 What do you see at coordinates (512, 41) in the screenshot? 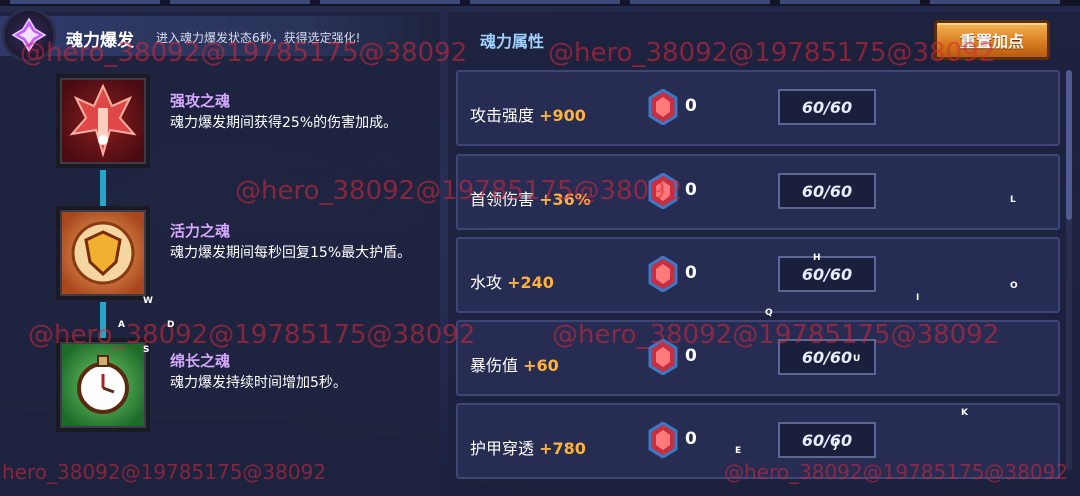
I see `soul-attributes-title: 魂力属性` at bounding box center [512, 41].